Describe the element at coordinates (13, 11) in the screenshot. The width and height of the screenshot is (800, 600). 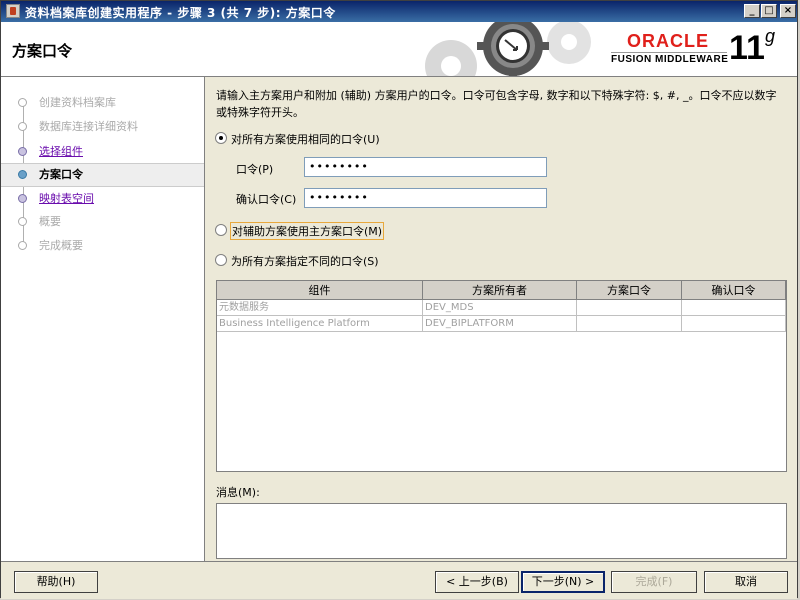
I see `java-app-icon` at that location.